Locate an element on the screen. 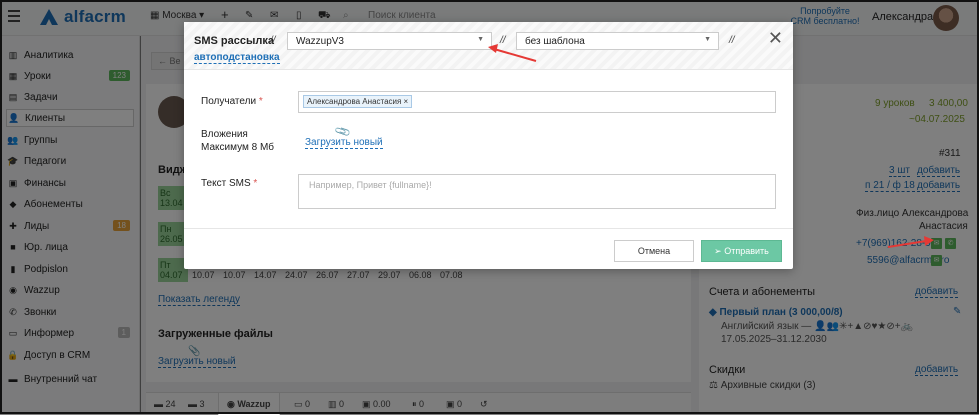 Image resolution: width=979 pixels, height=415 pixels. attachments-label: Вложения Максимум 8 Мб is located at coordinates (237, 141).